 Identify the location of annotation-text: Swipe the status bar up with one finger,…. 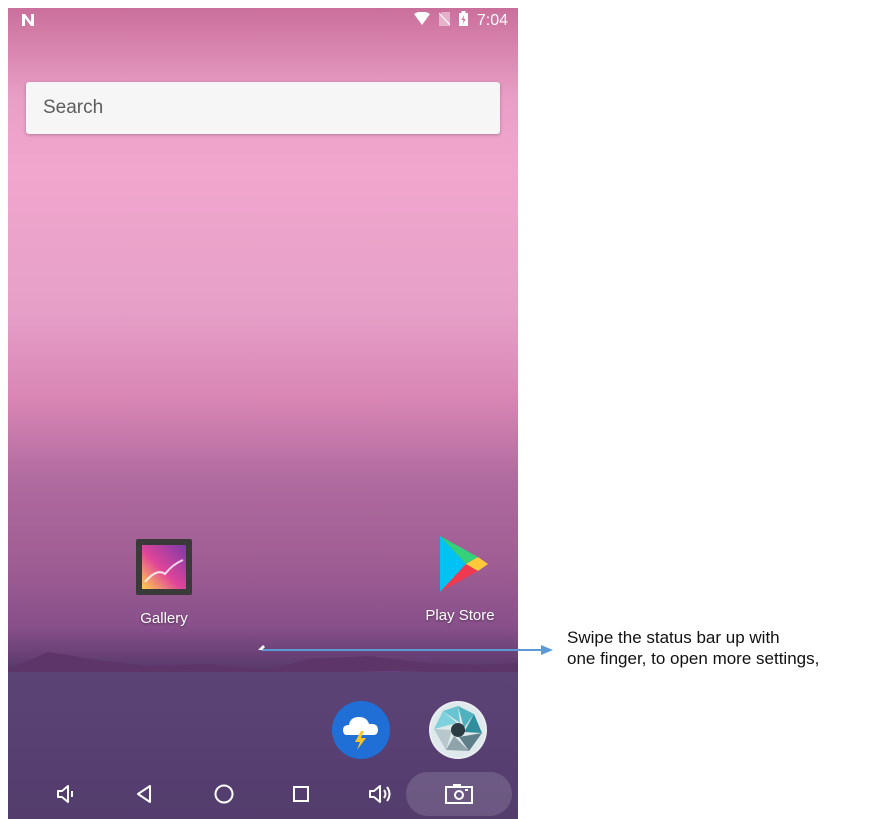
(693, 648).